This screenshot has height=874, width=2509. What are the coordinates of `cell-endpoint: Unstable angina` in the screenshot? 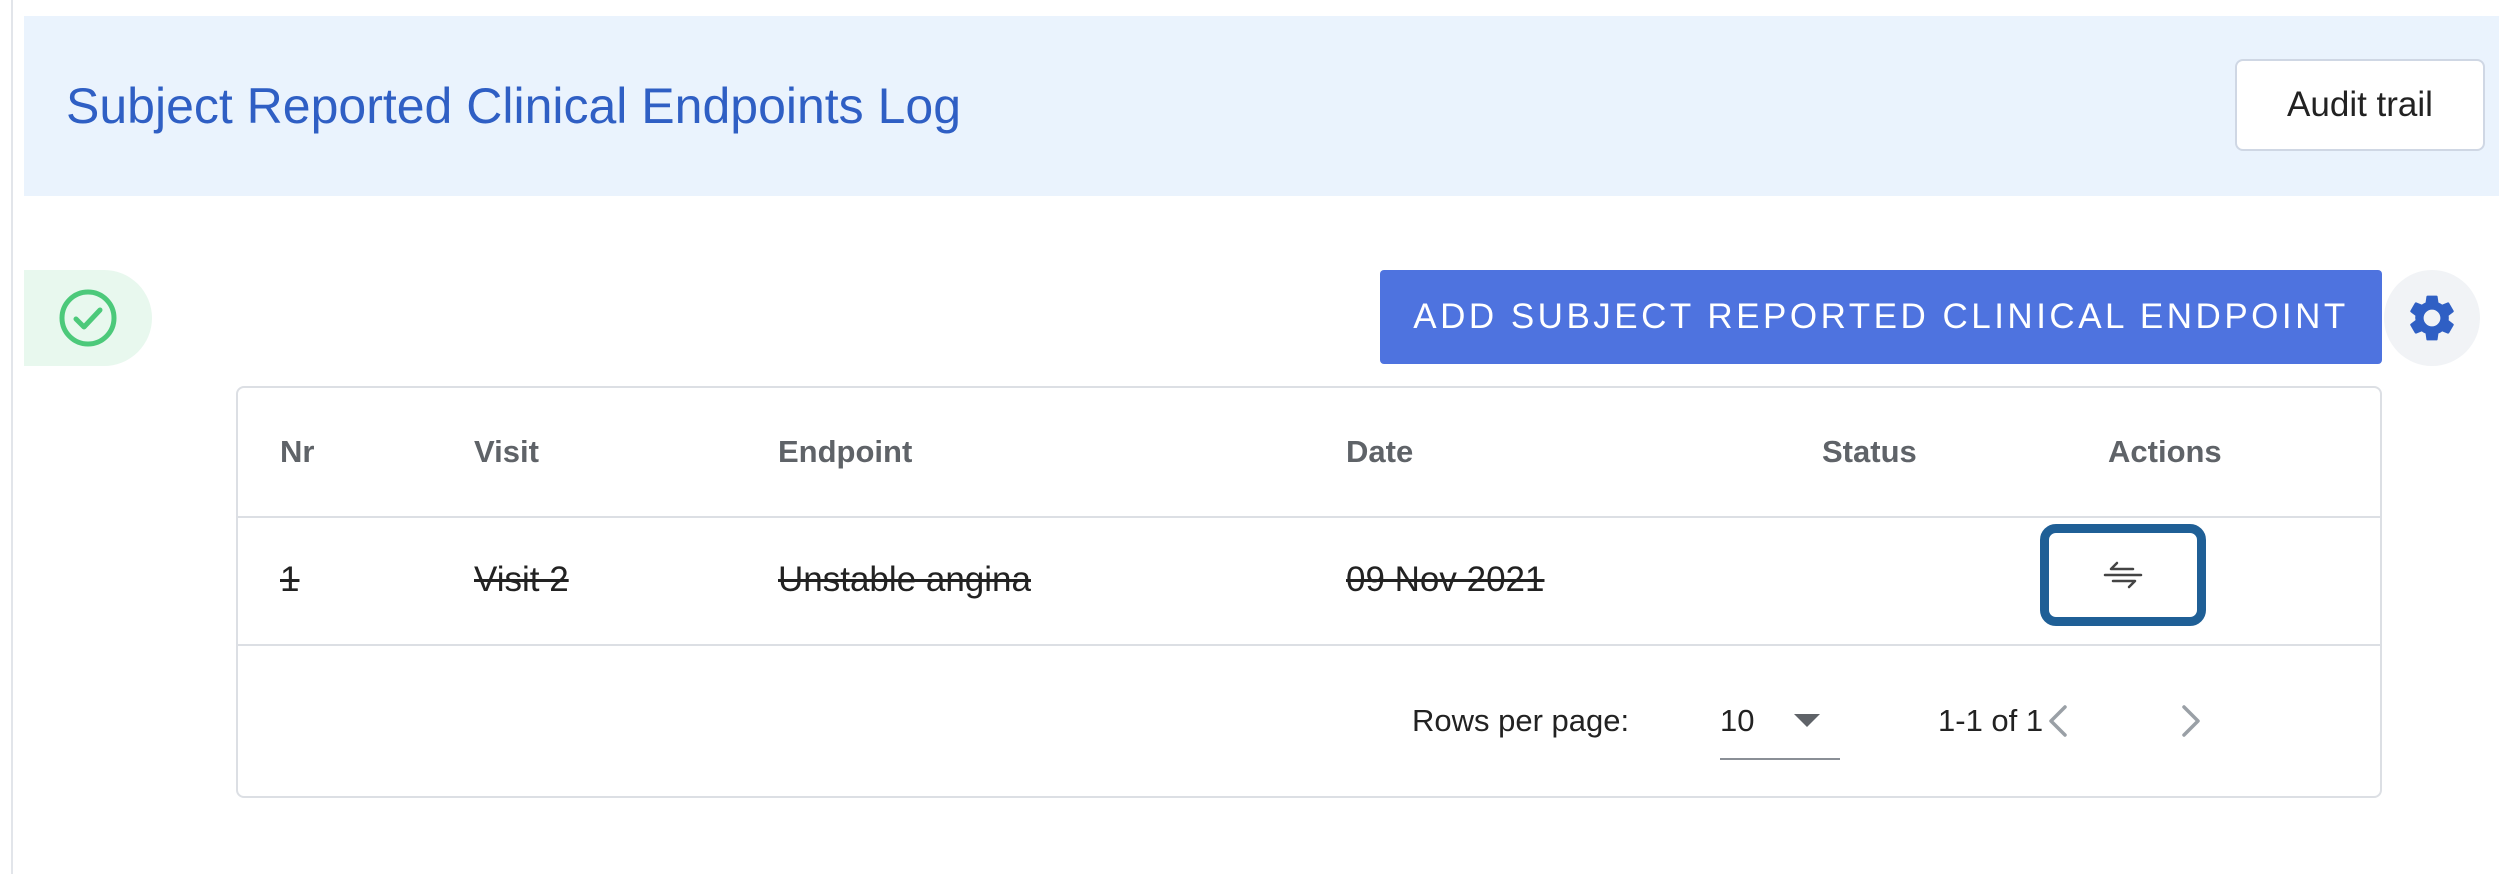 It's located at (904, 579).